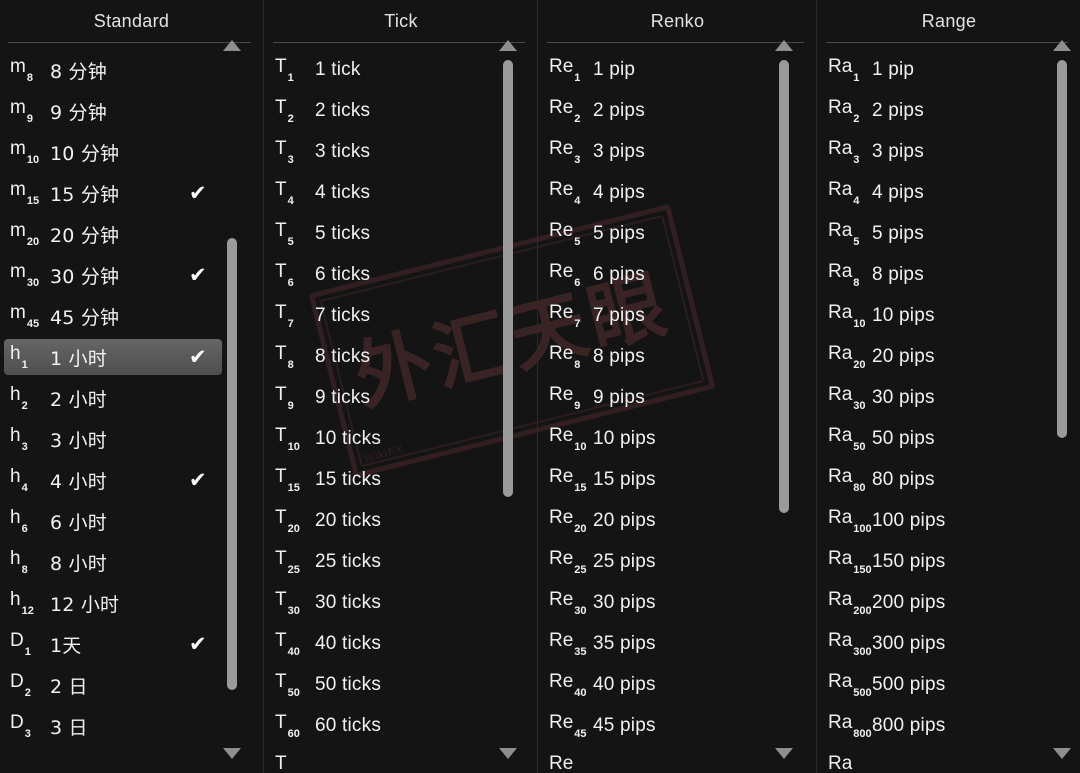 This screenshot has height=773, width=1080. What do you see at coordinates (27, 111) in the screenshot?
I see `item-symbol-icon: m9` at bounding box center [27, 111].